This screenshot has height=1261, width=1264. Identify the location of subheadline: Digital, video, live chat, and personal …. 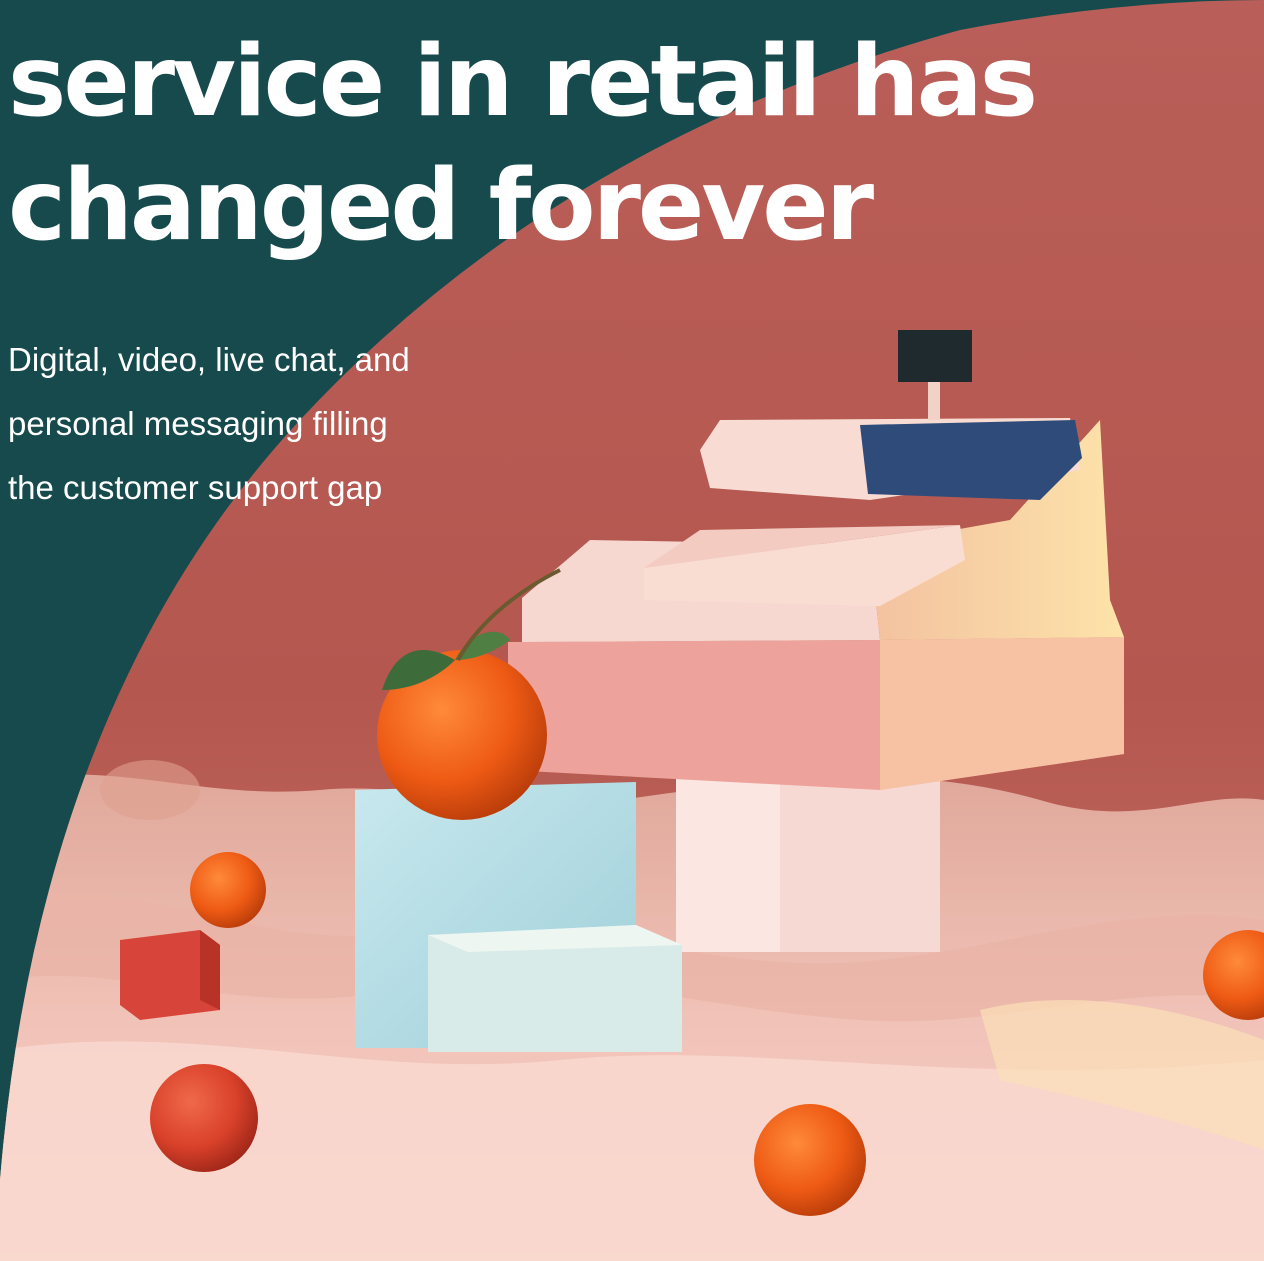
(209, 424).